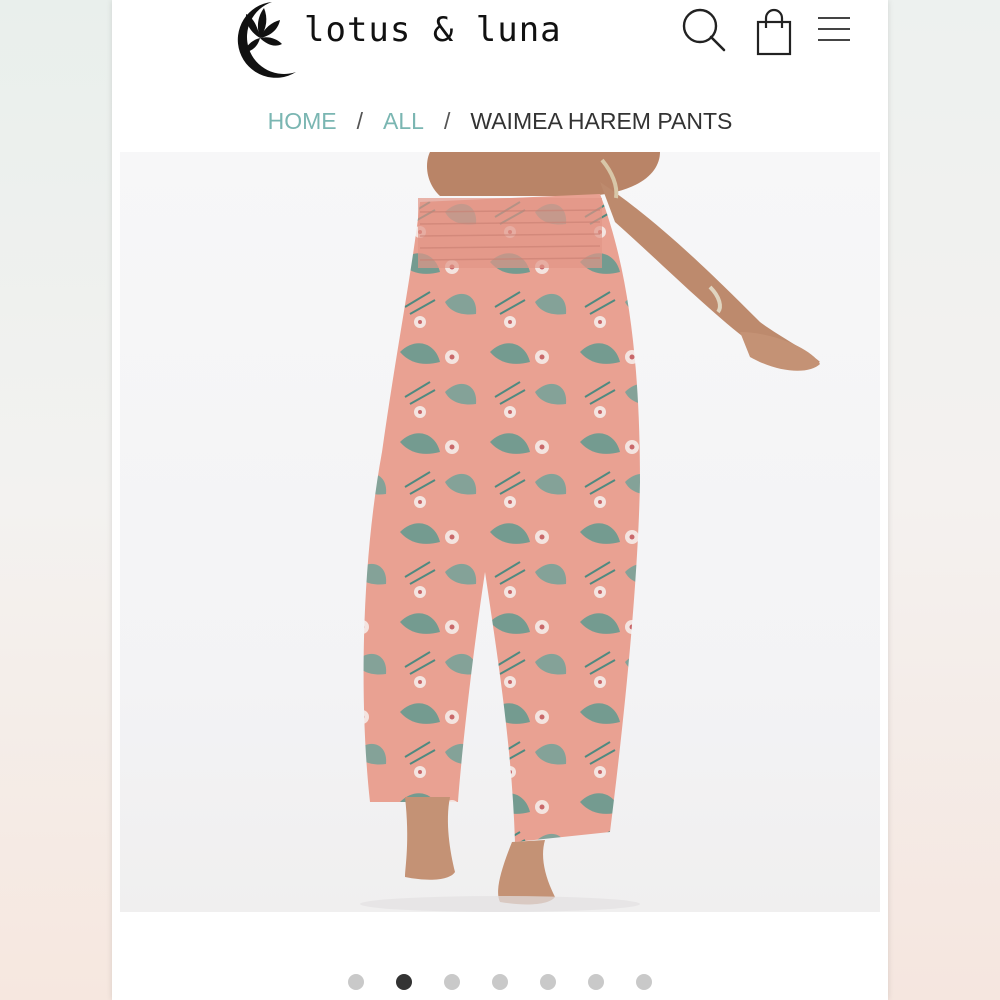 This screenshot has width=1000, height=1000. What do you see at coordinates (302, 121) in the screenshot?
I see `breadcrumb-home-link: HOME` at bounding box center [302, 121].